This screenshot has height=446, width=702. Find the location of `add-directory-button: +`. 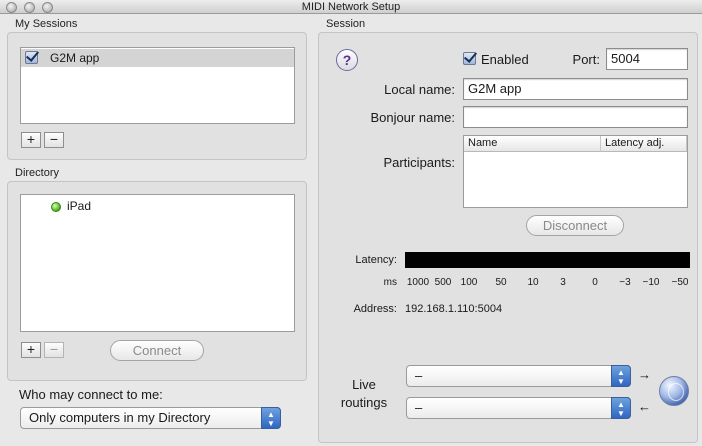

add-directory-button: + is located at coordinates (31, 350).